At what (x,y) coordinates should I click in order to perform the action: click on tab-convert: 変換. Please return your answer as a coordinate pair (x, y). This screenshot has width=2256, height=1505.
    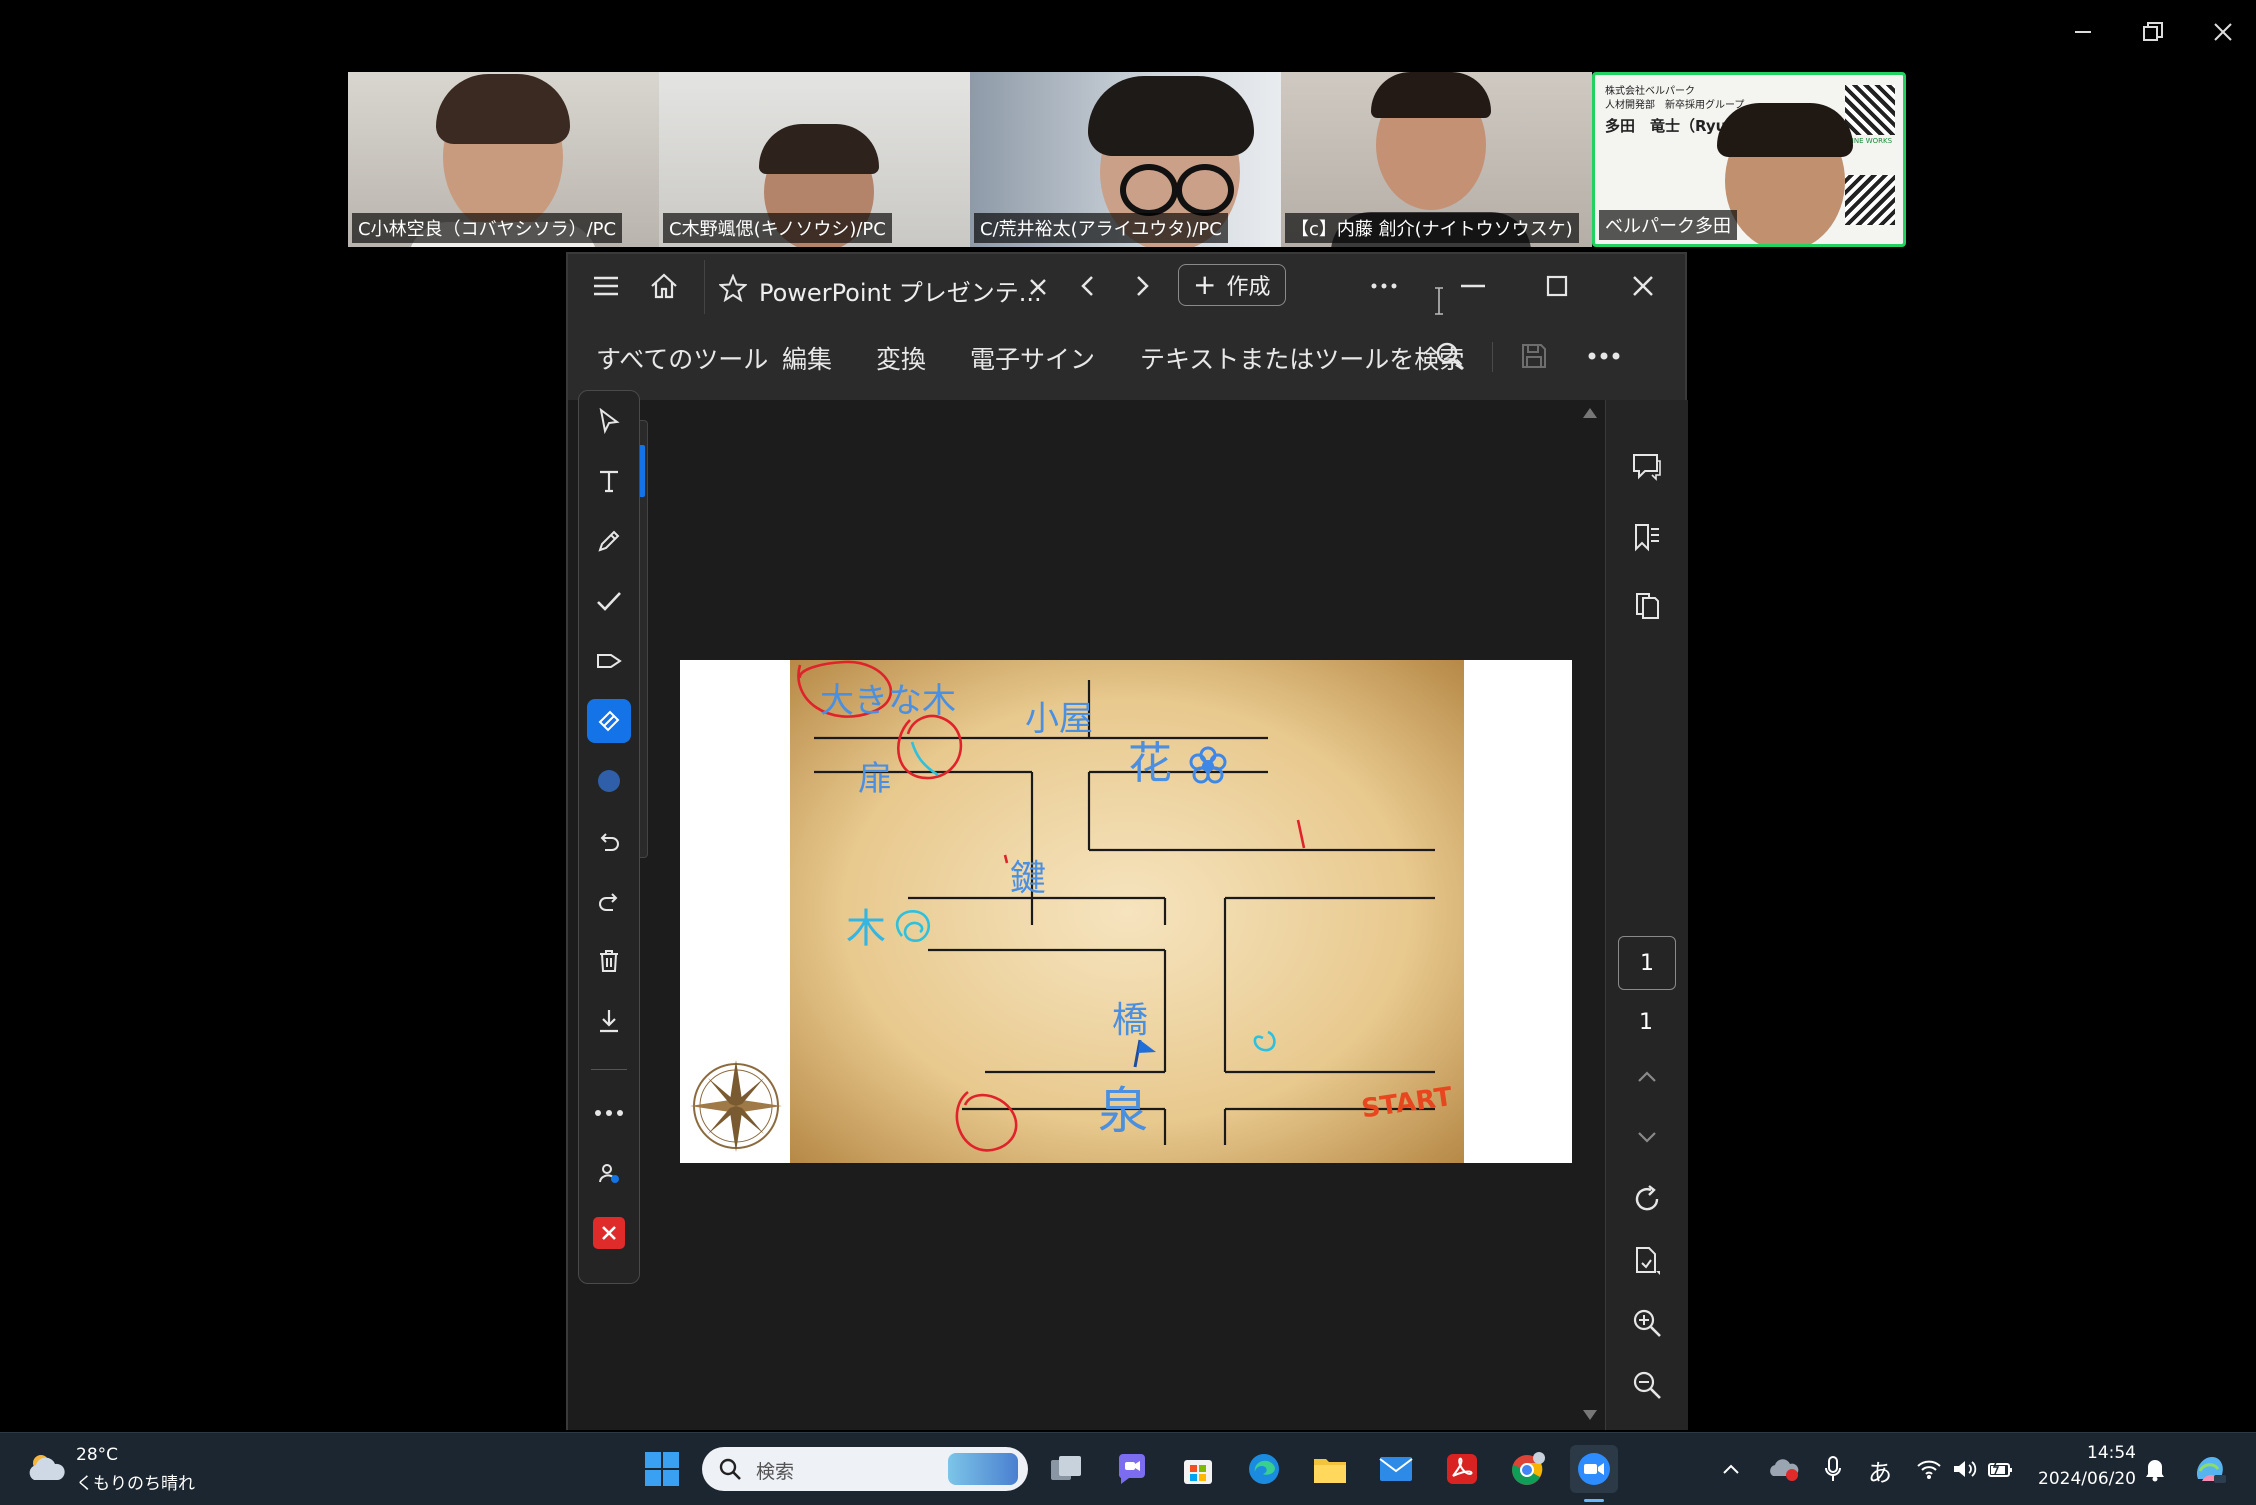
    Looking at the image, I should click on (901, 358).